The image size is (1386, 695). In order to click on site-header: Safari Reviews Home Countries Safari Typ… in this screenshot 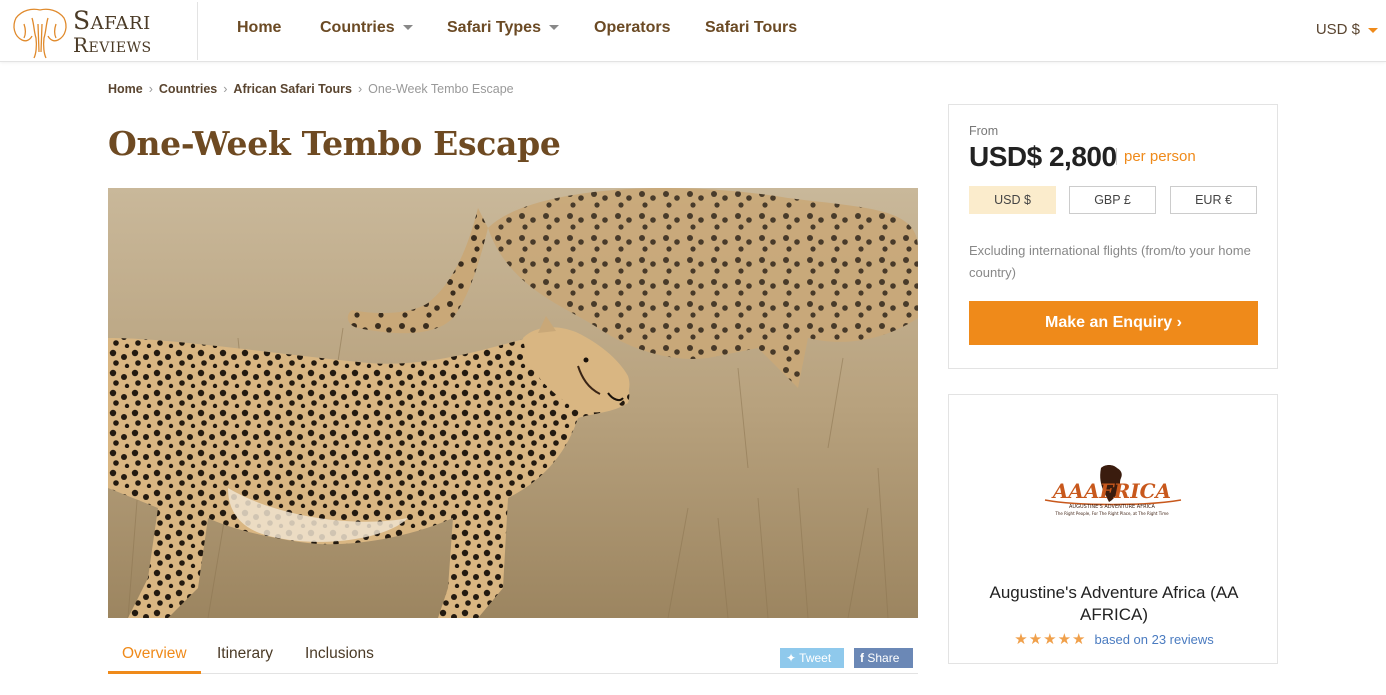, I will do `click(693, 31)`.